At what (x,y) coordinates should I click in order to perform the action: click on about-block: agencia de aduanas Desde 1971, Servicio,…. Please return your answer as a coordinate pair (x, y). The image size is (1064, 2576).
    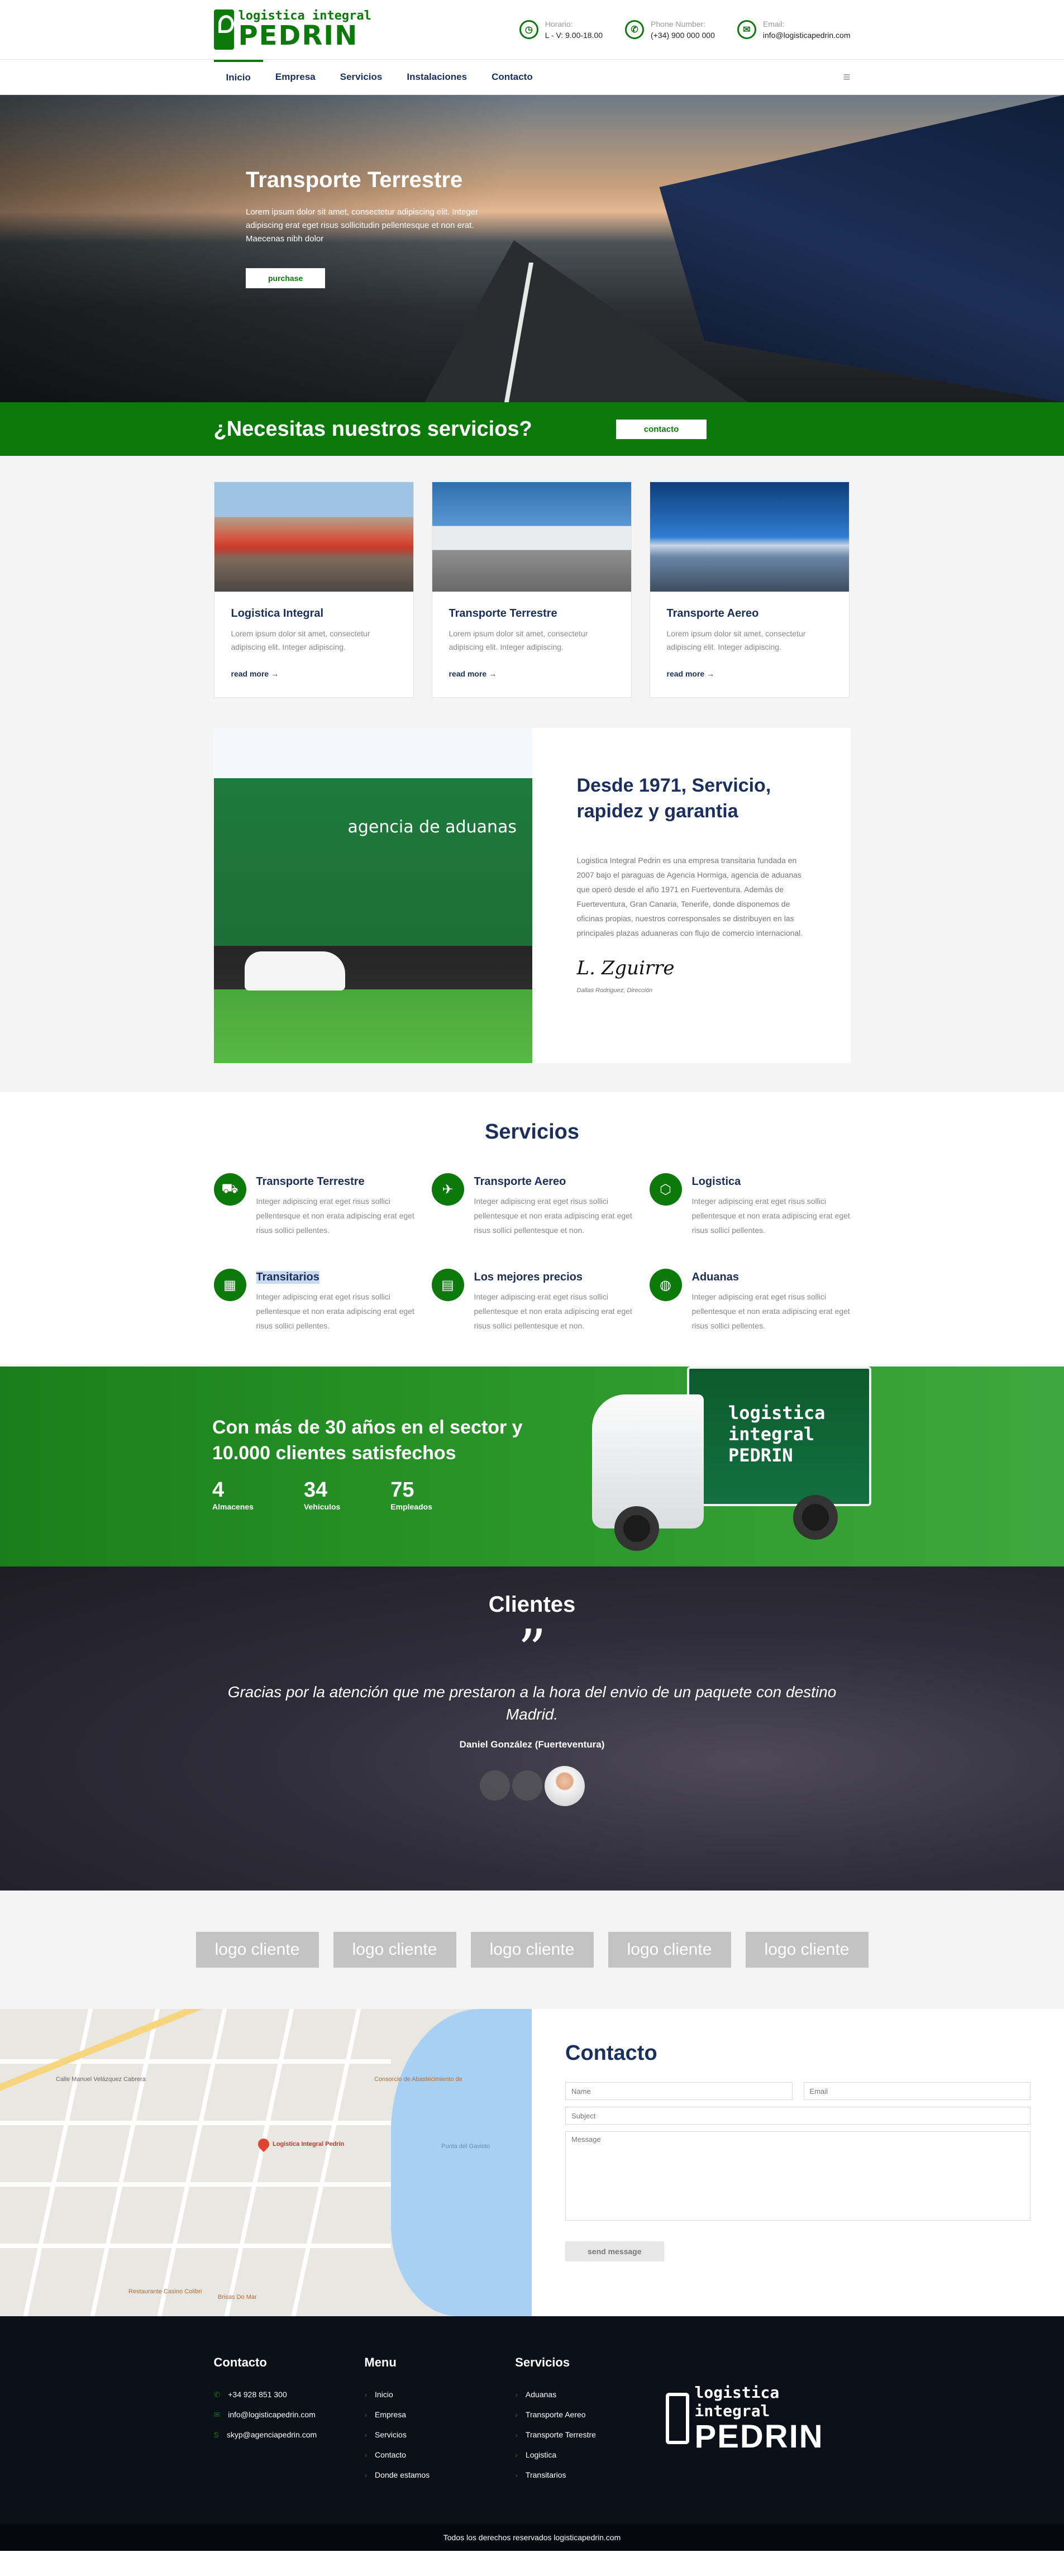
    Looking at the image, I should click on (532, 895).